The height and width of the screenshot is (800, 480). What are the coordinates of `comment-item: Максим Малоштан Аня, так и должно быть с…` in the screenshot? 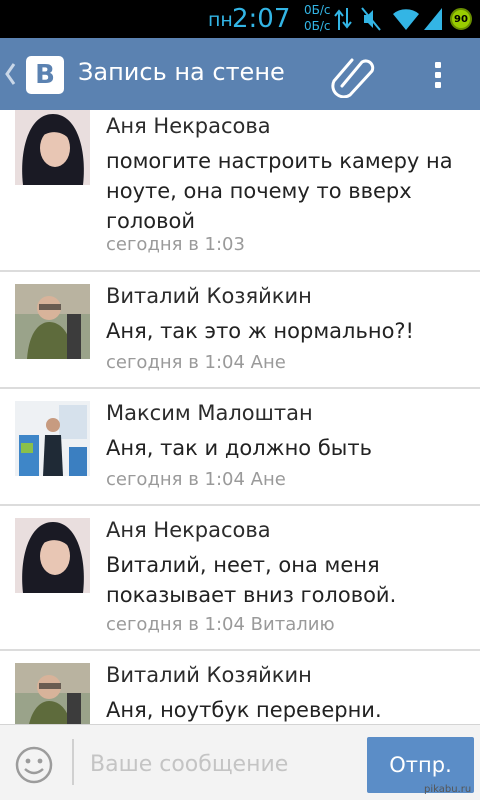 It's located at (240, 446).